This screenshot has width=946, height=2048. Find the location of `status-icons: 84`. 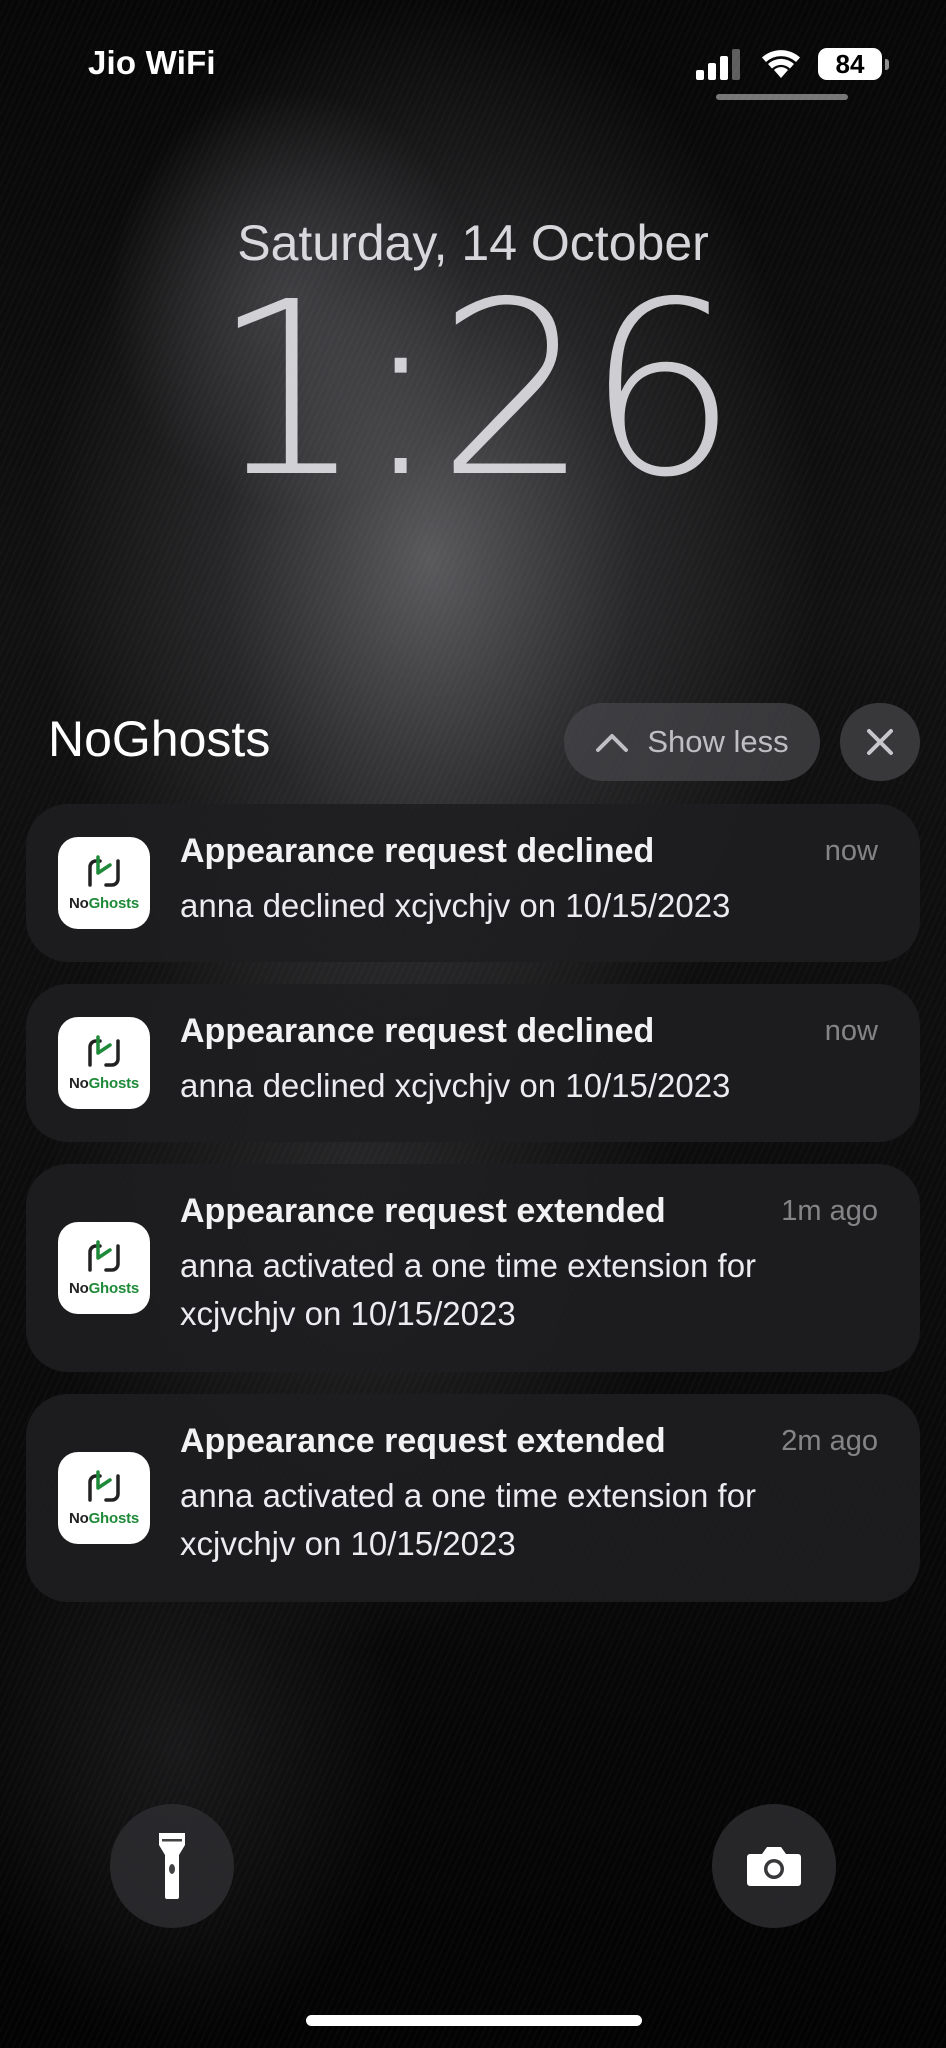

status-icons: 84 is located at coordinates (792, 64).